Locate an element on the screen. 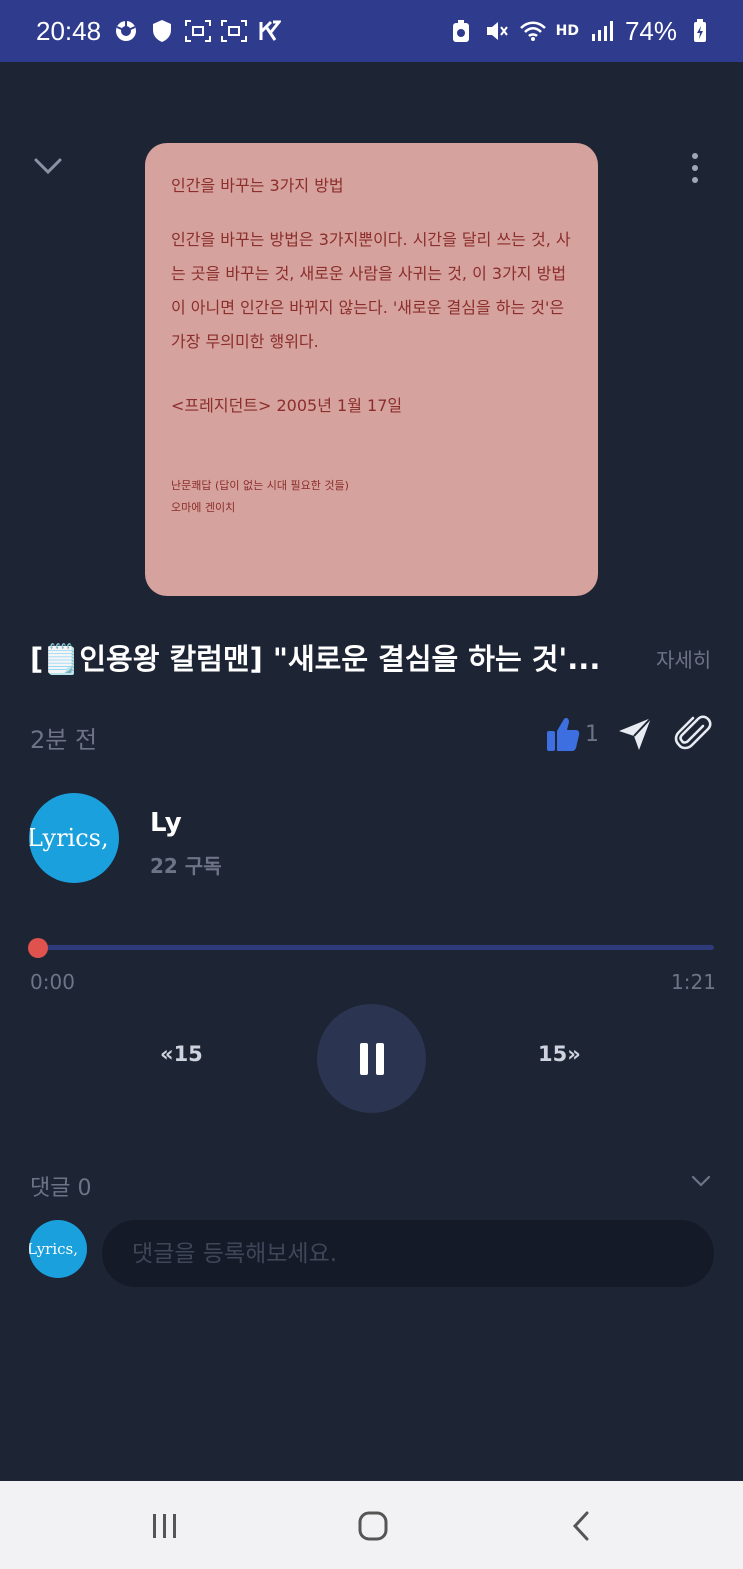 The image size is (743, 1569). shield-icon is located at coordinates (162, 31).